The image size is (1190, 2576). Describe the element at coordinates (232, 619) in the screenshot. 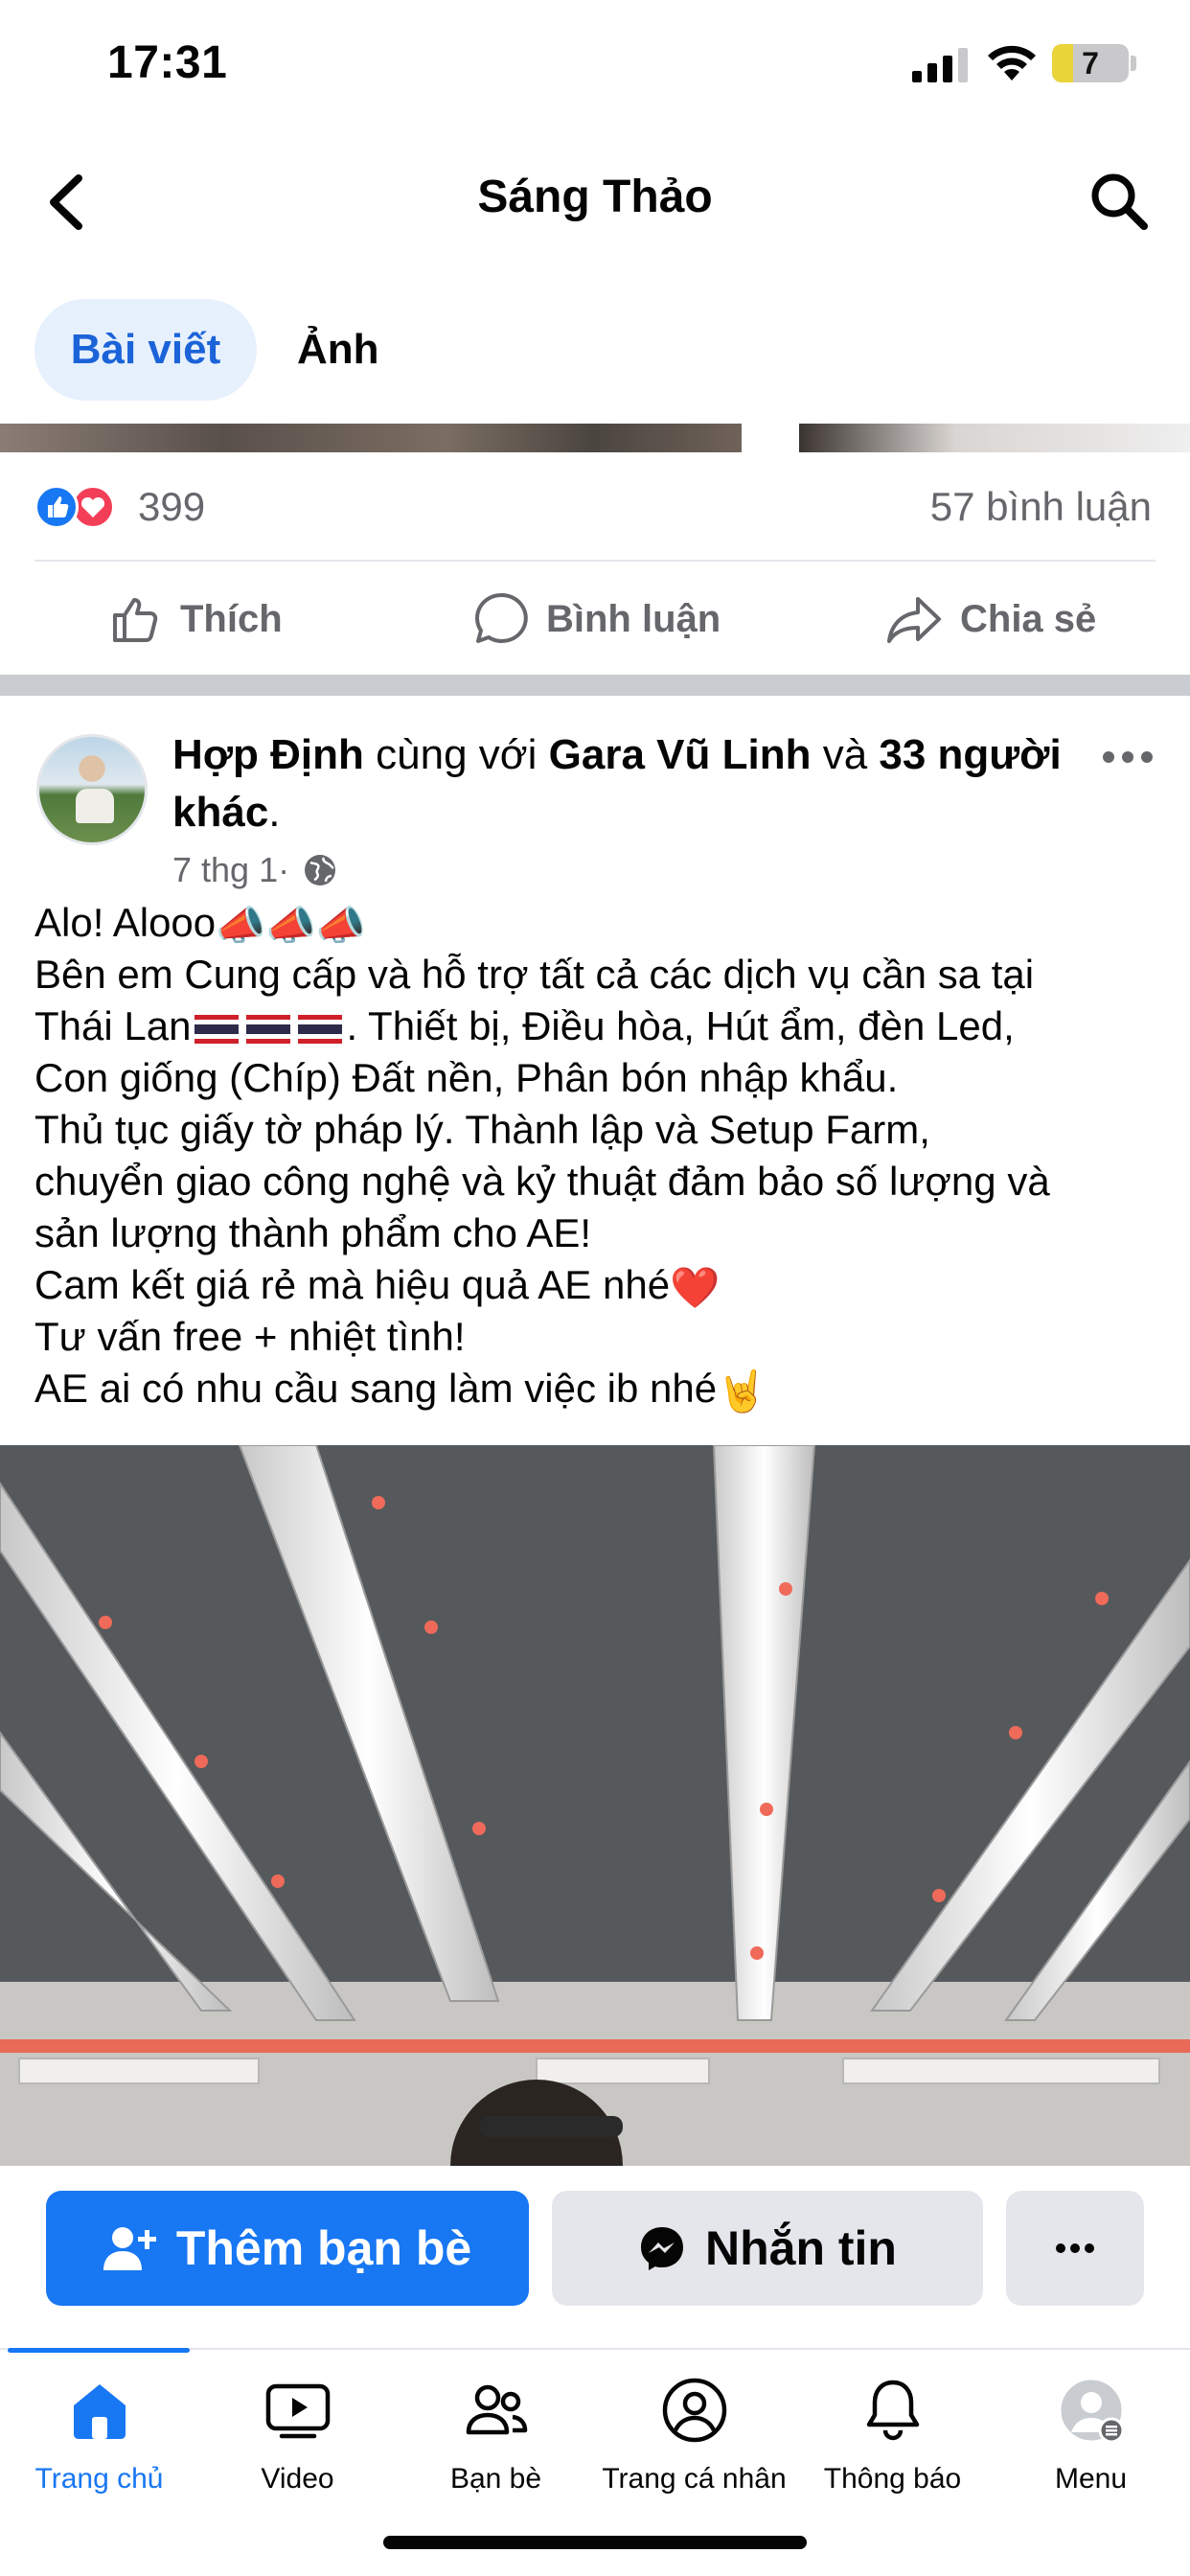

I see `like-label: Thích` at that location.